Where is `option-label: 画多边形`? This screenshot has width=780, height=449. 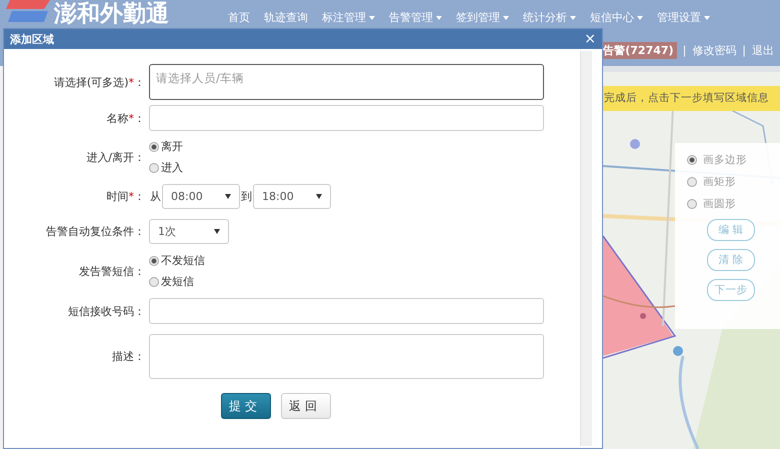 option-label: 画多边形 is located at coordinates (725, 160).